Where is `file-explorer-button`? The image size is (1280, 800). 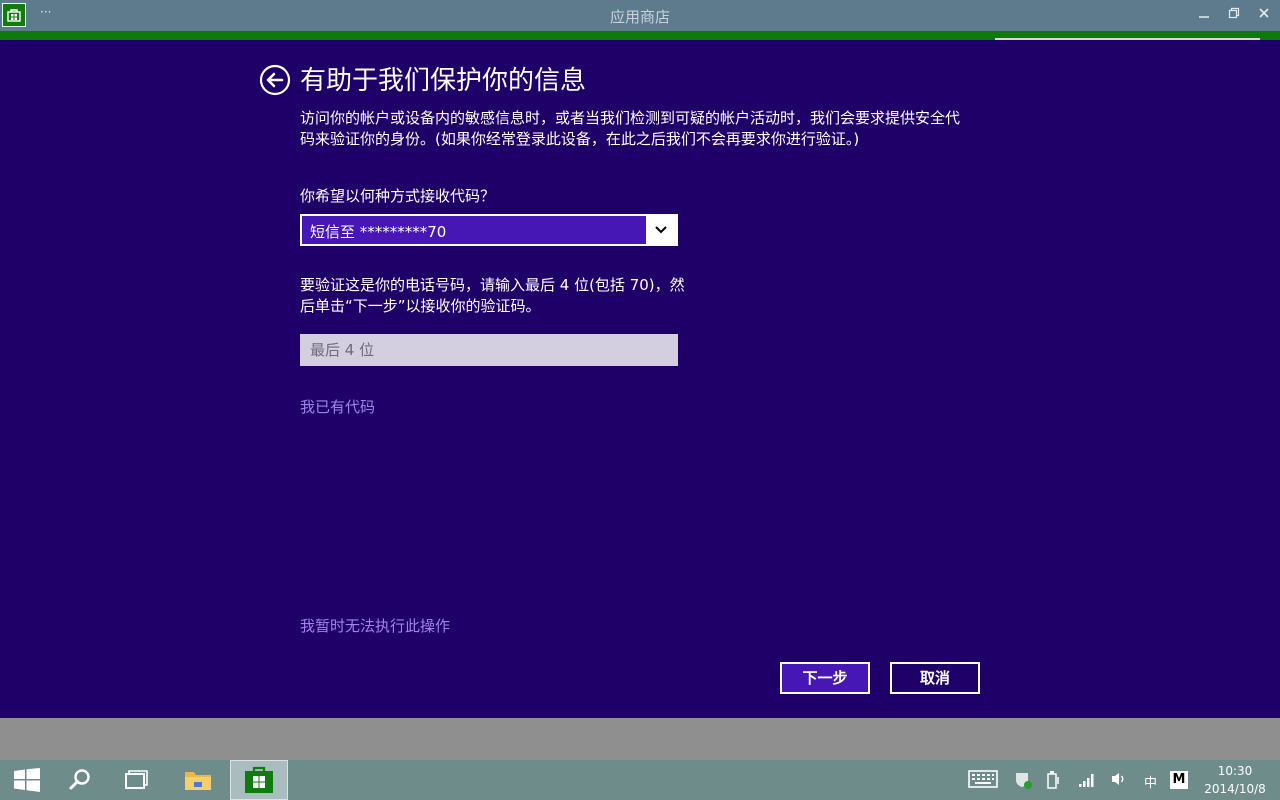
file-explorer-button is located at coordinates (196, 780).